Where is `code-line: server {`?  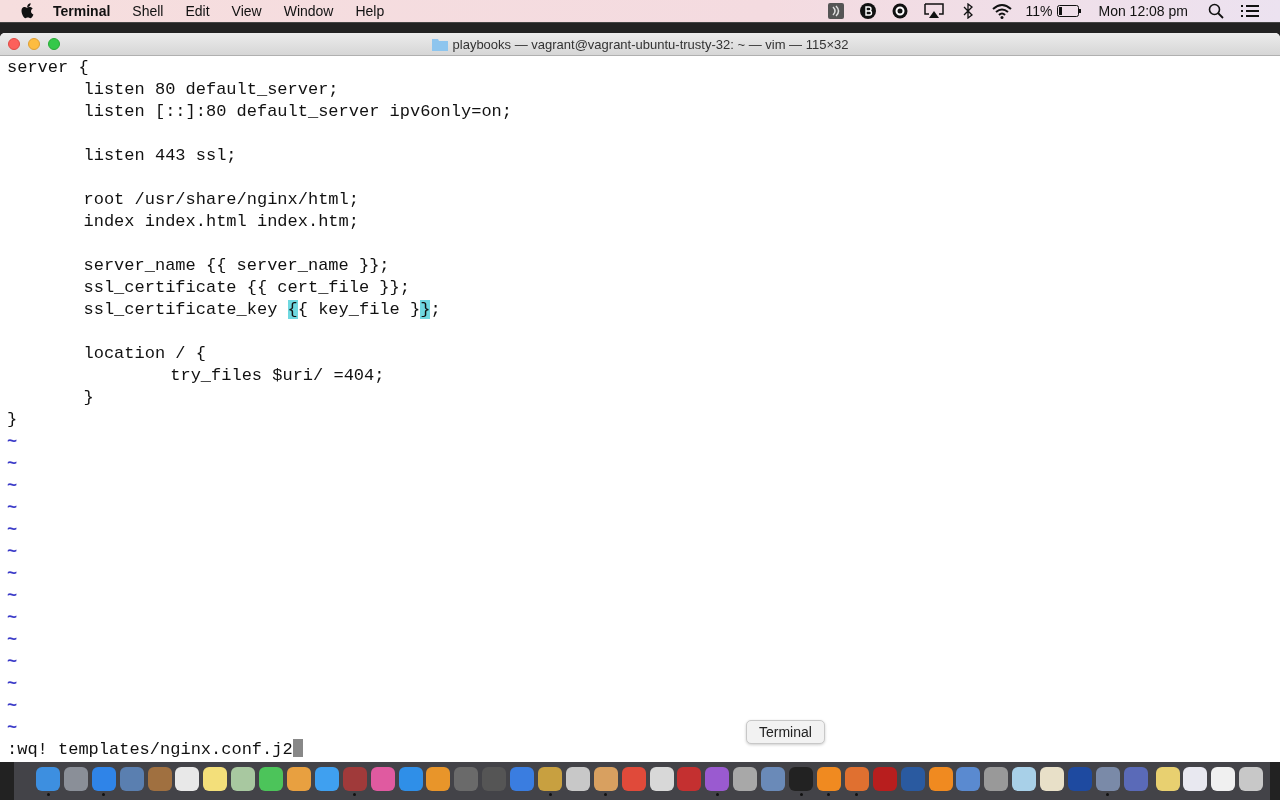 code-line: server { is located at coordinates (48, 67).